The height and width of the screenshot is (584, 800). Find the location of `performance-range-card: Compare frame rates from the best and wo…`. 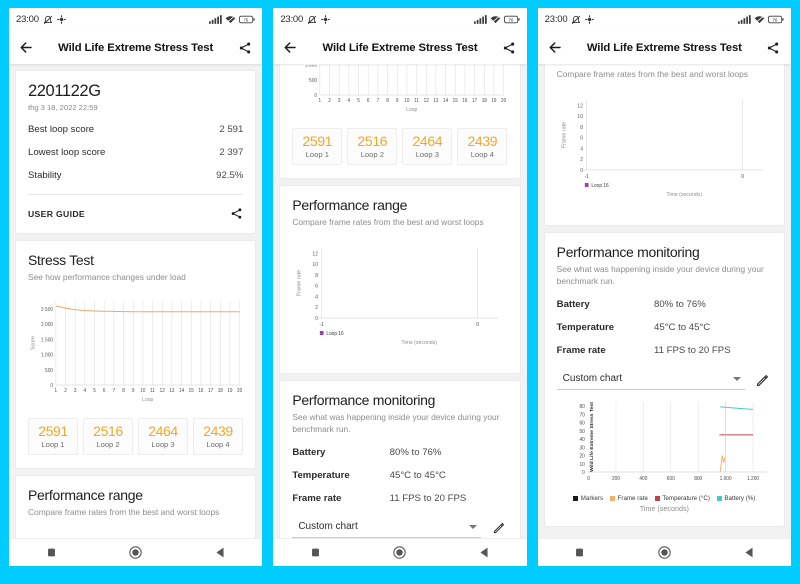

performance-range-card: Compare frame rates from the best and wo… is located at coordinates (664, 145).